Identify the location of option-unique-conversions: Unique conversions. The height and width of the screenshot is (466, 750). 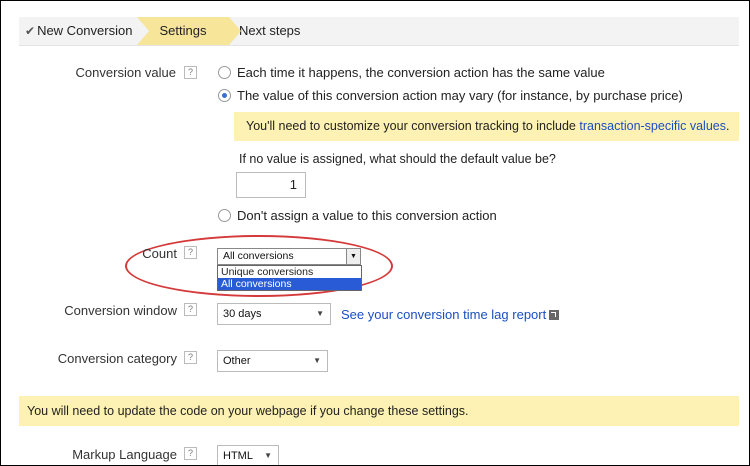
(289, 272).